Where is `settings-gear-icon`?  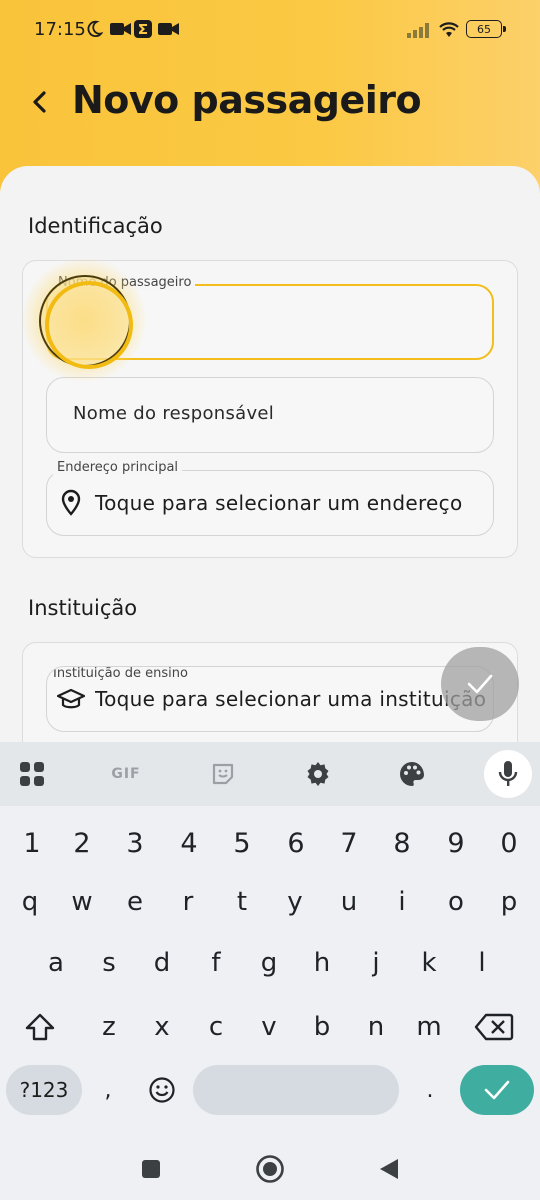
settings-gear-icon is located at coordinates (318, 774).